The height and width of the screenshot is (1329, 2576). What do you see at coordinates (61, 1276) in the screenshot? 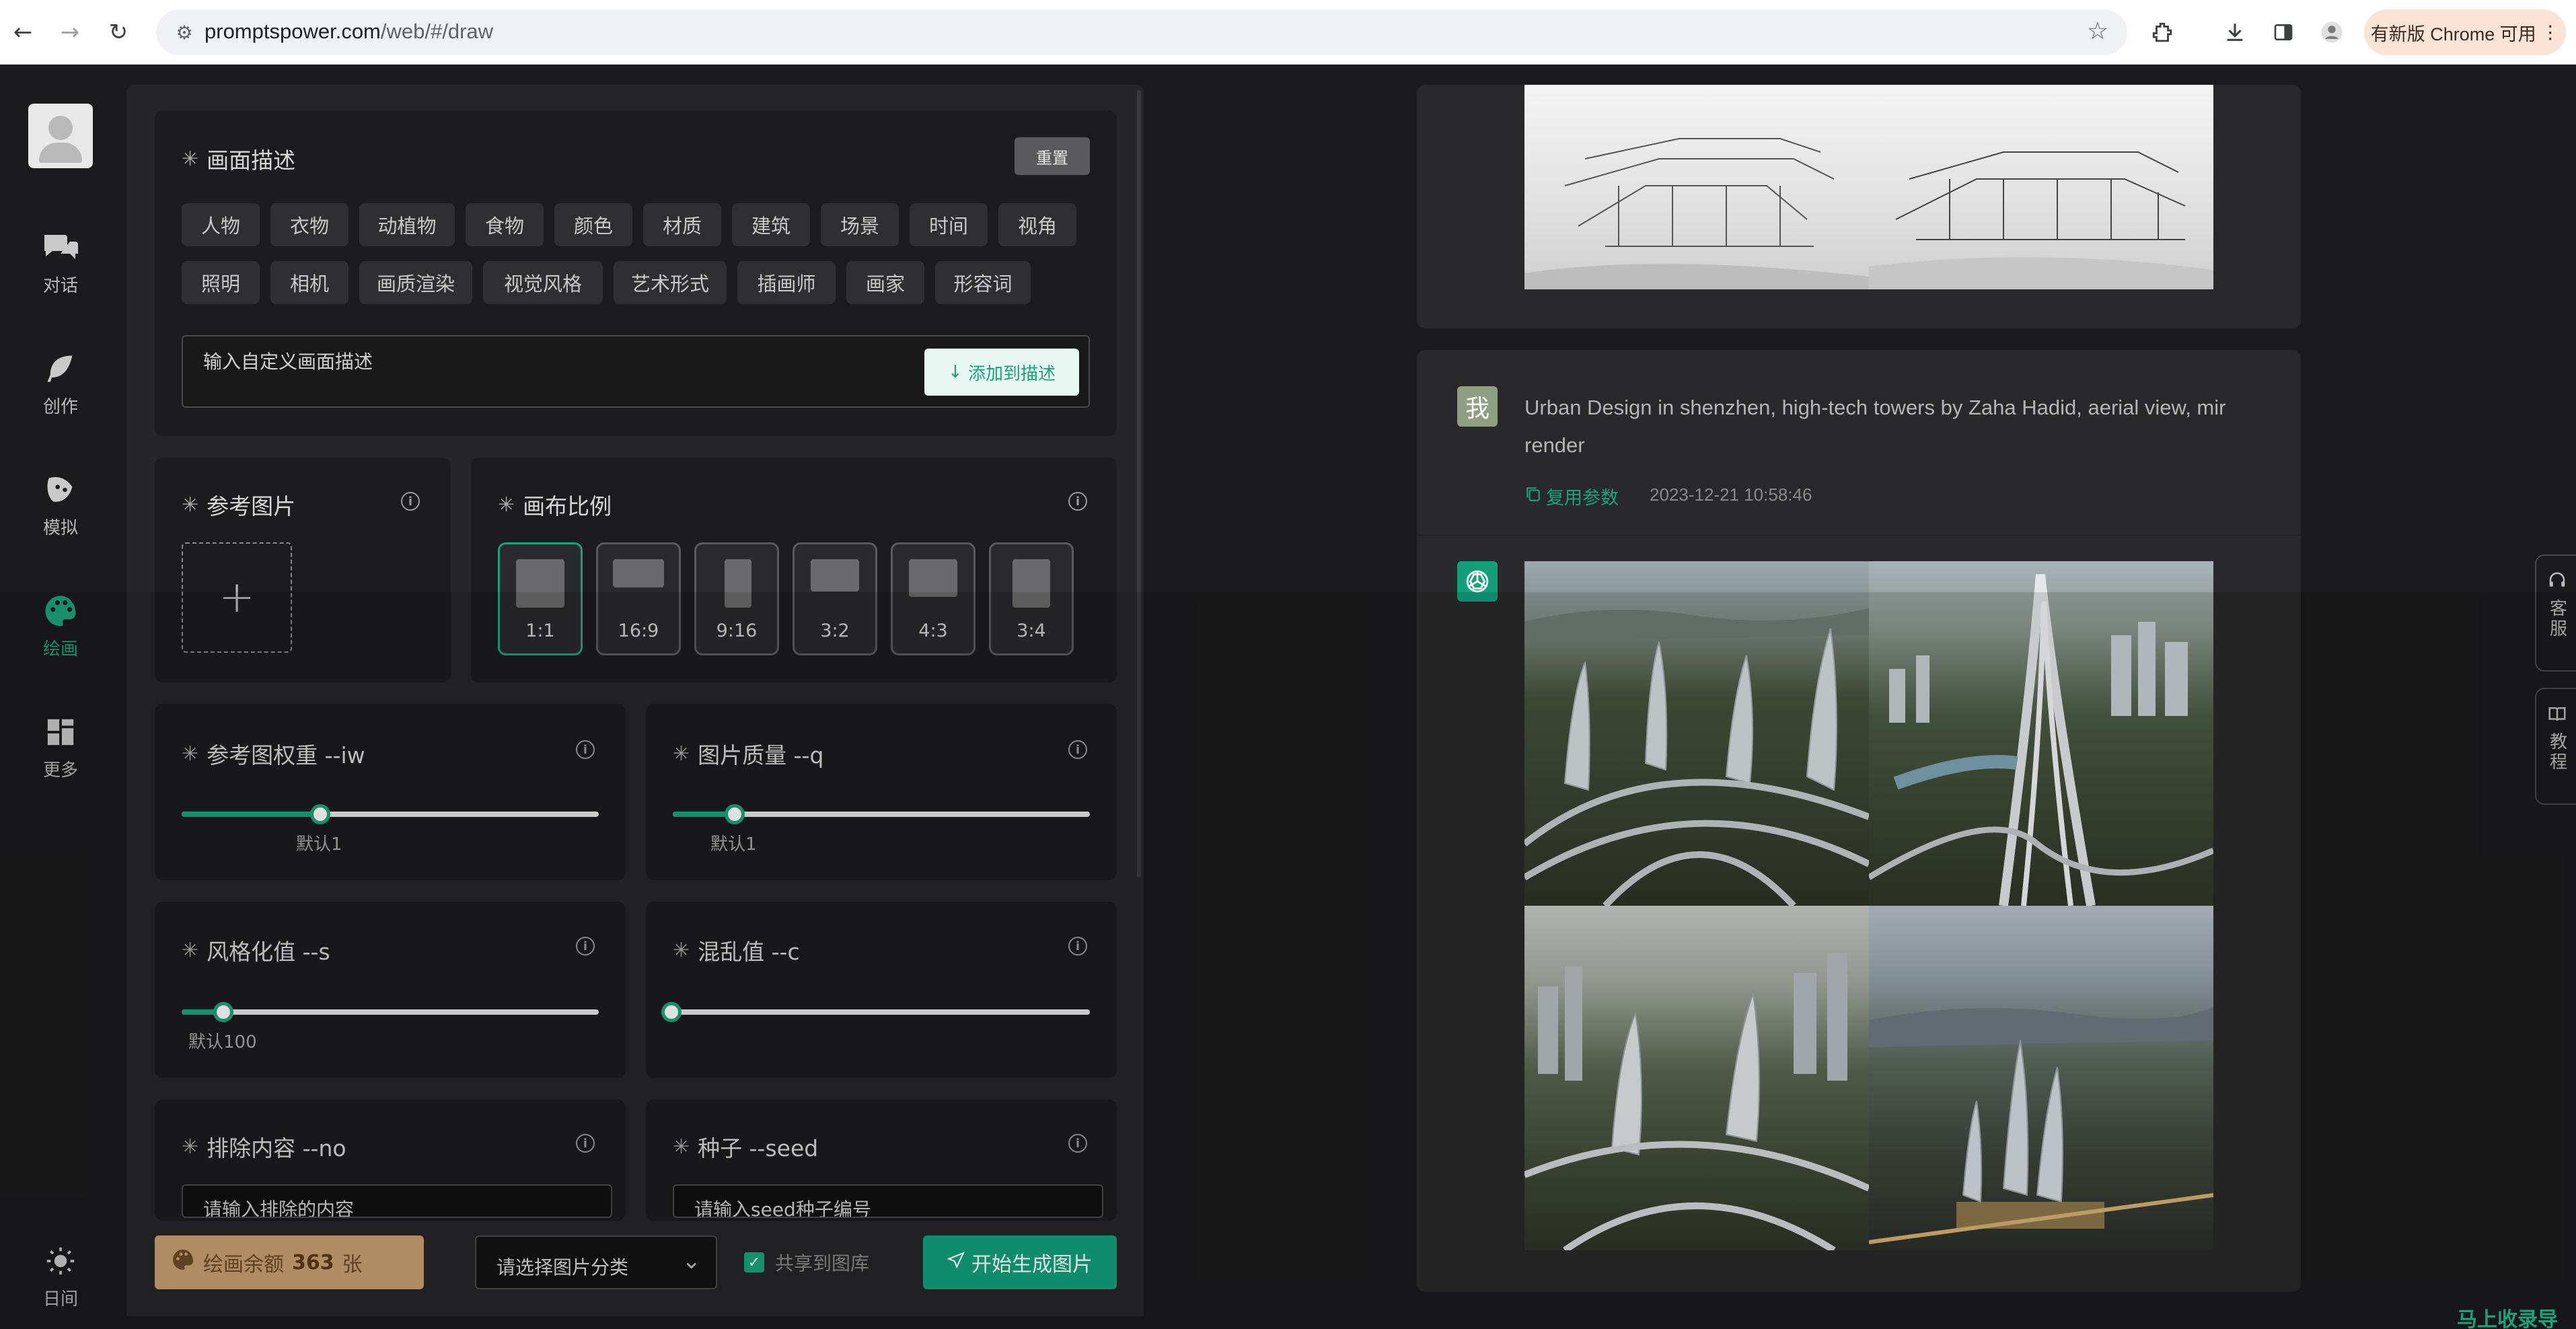
I see `theme-toggle: 日间` at bounding box center [61, 1276].